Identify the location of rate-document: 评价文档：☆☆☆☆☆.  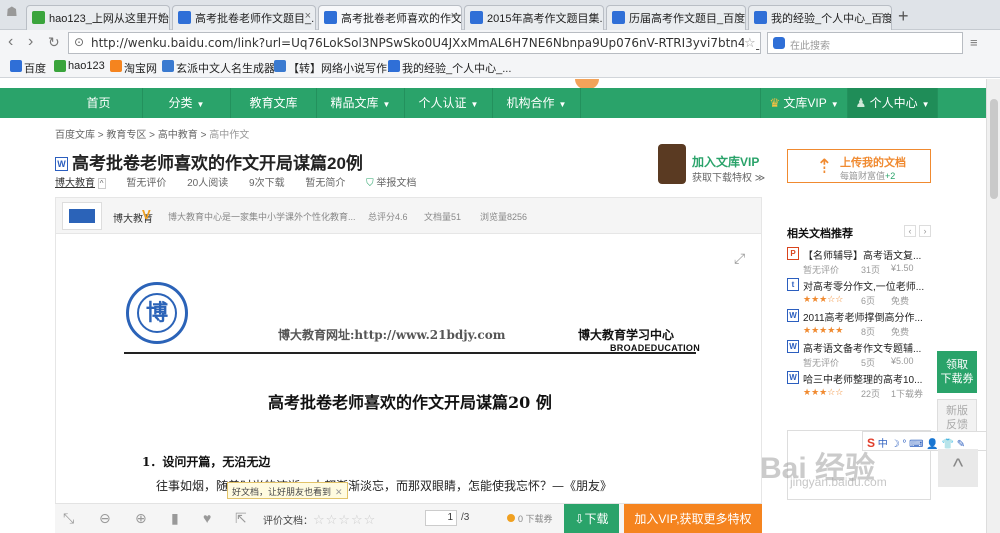
(320, 519).